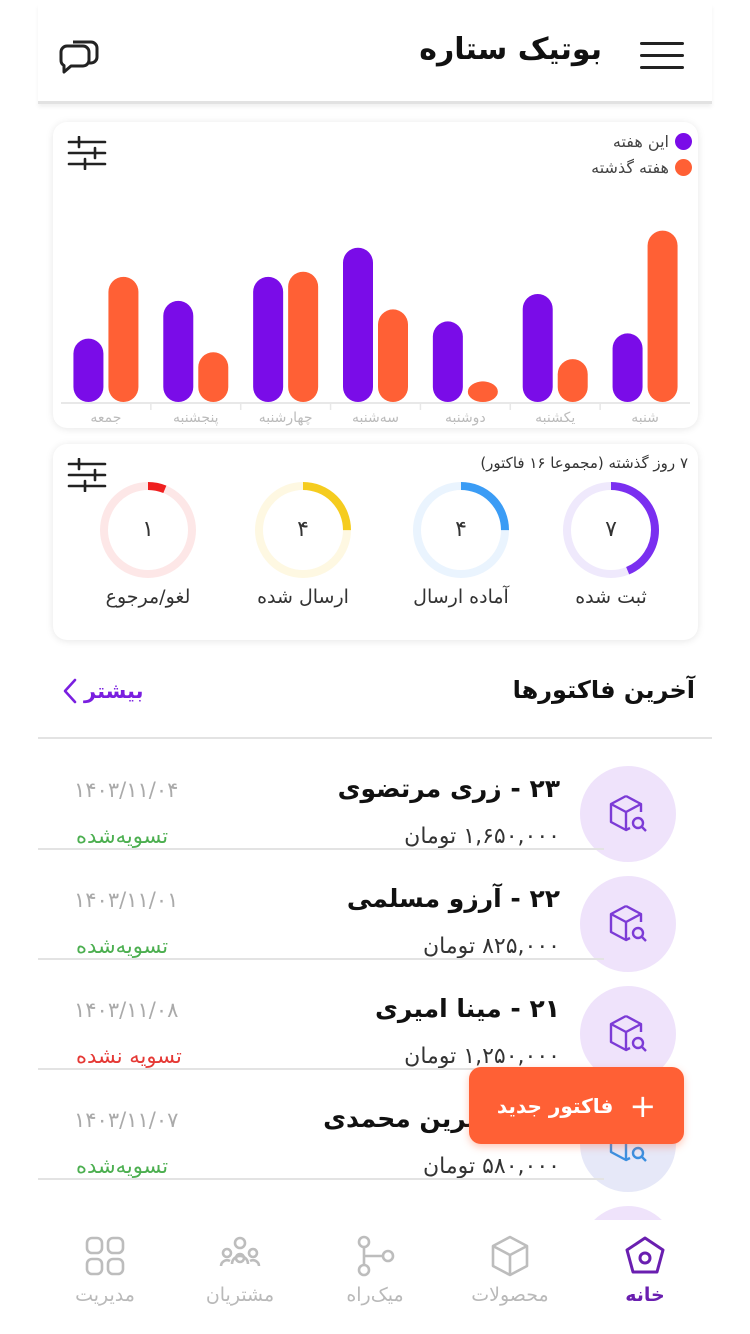 The width and height of the screenshot is (750, 1334). Describe the element at coordinates (87, 153) in the screenshot. I see `filter-sliders-icon` at that location.